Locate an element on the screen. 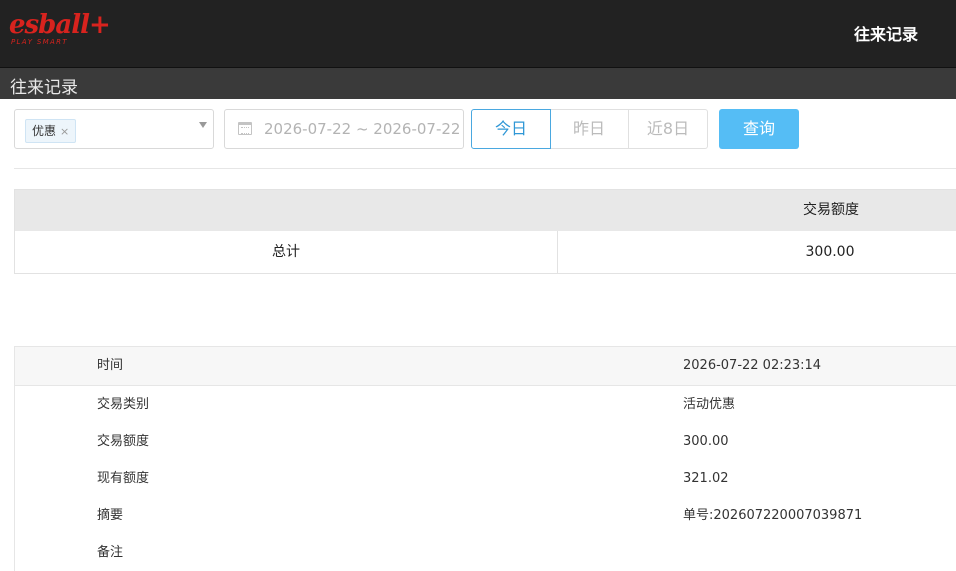  summary-header-amount: 交易额度 is located at coordinates (831, 210).